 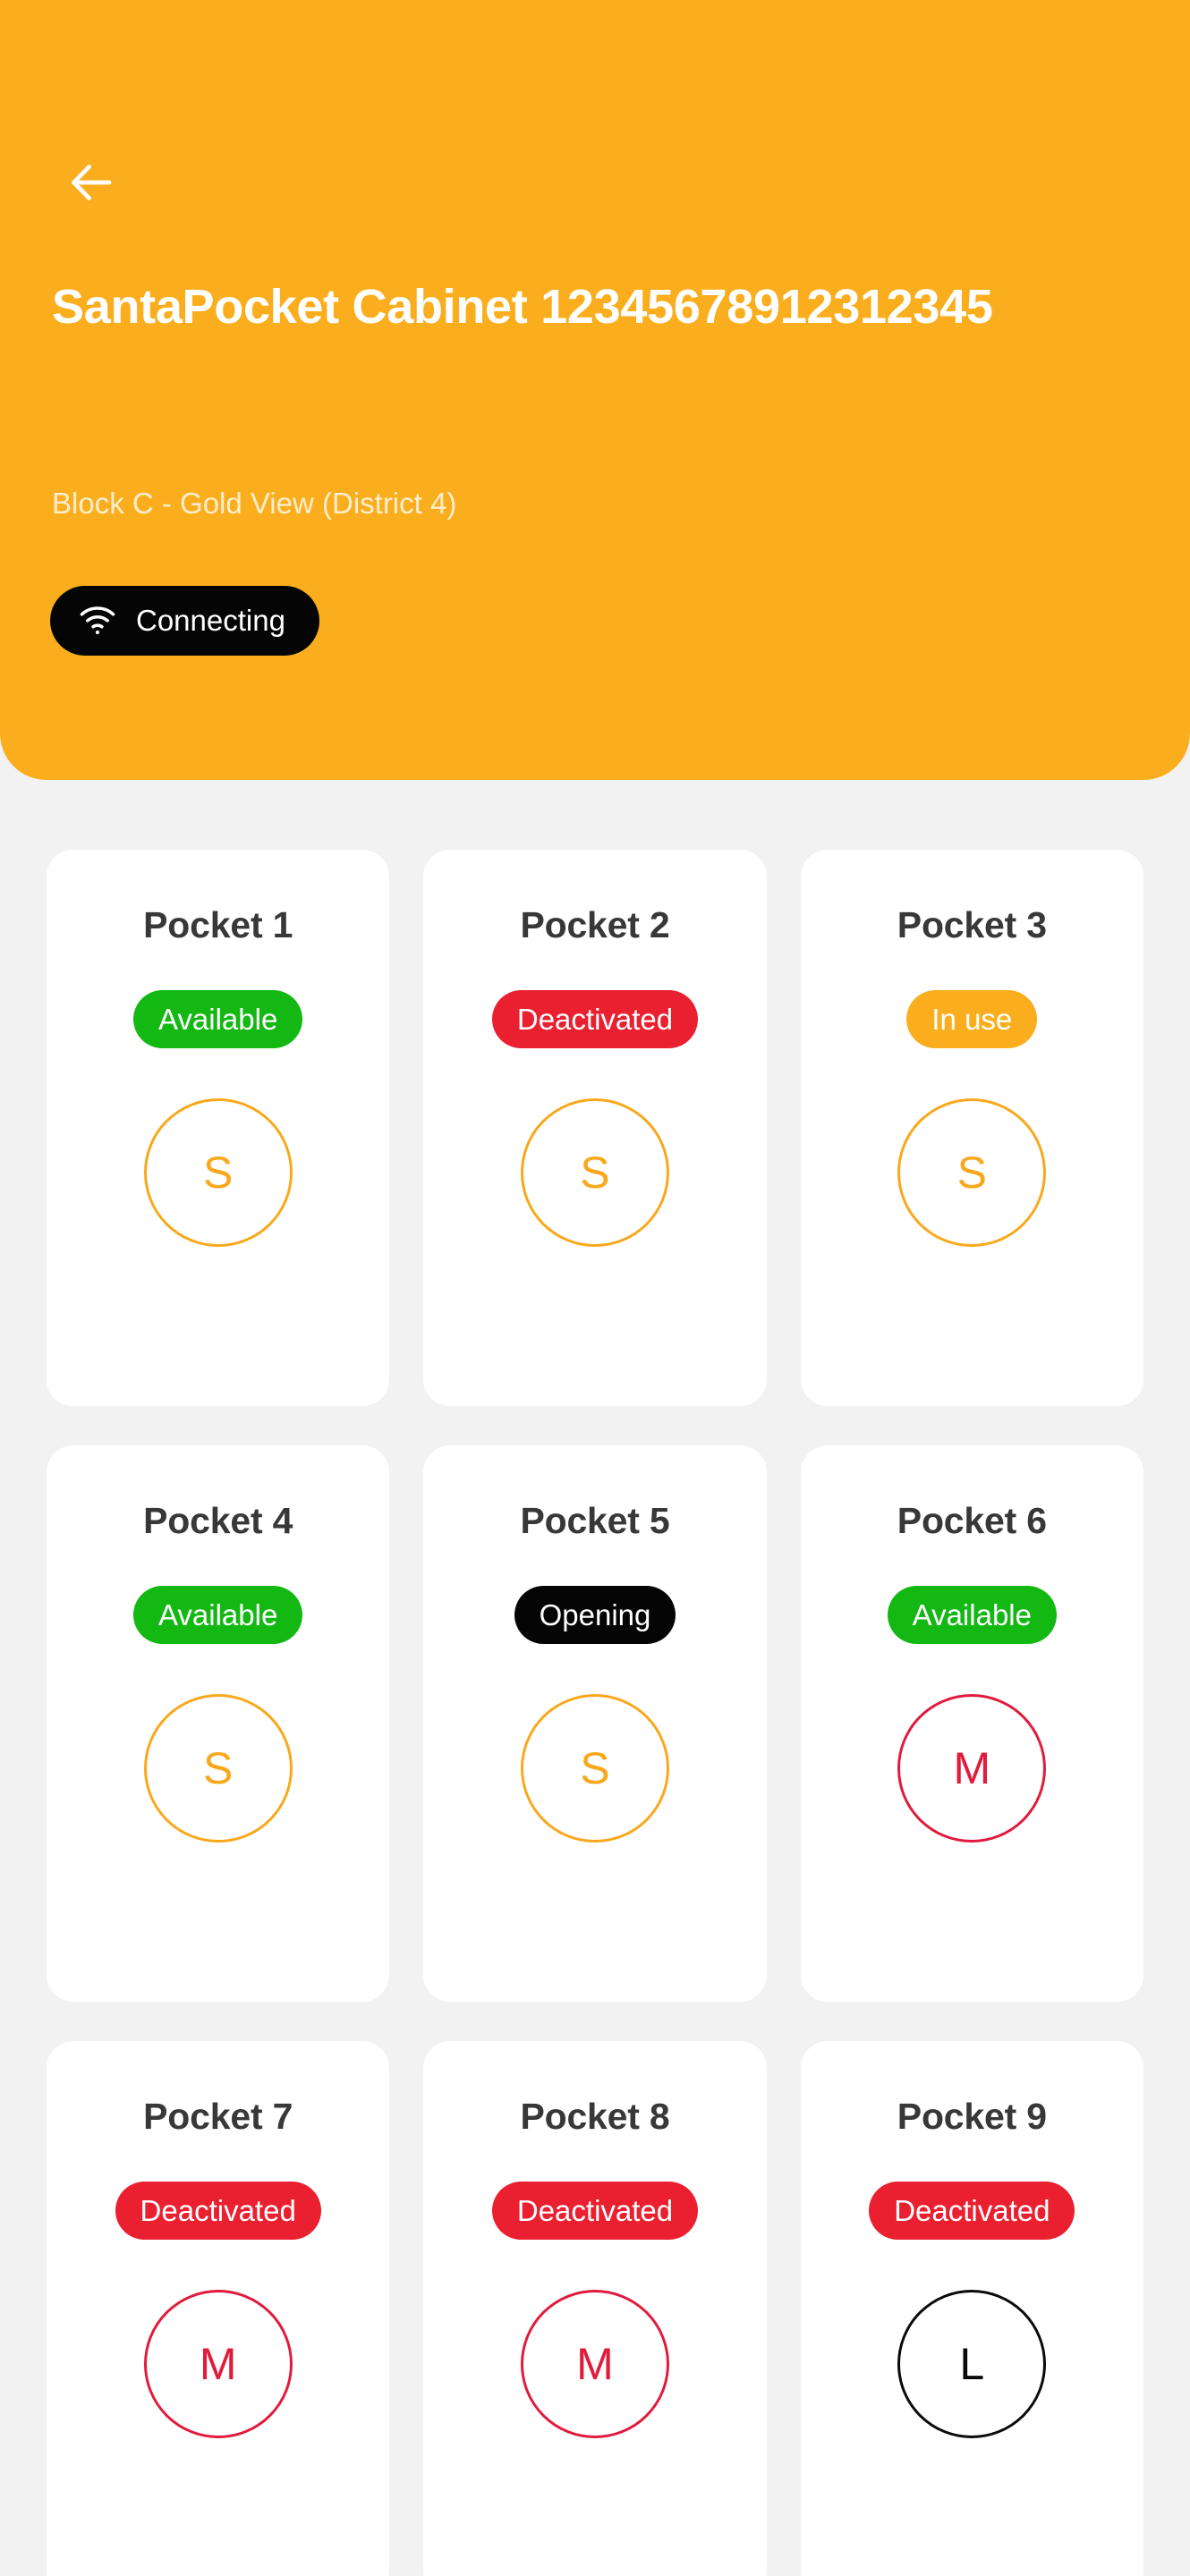 What do you see at coordinates (218, 924) in the screenshot?
I see `pocket-title: Pocket 1` at bounding box center [218, 924].